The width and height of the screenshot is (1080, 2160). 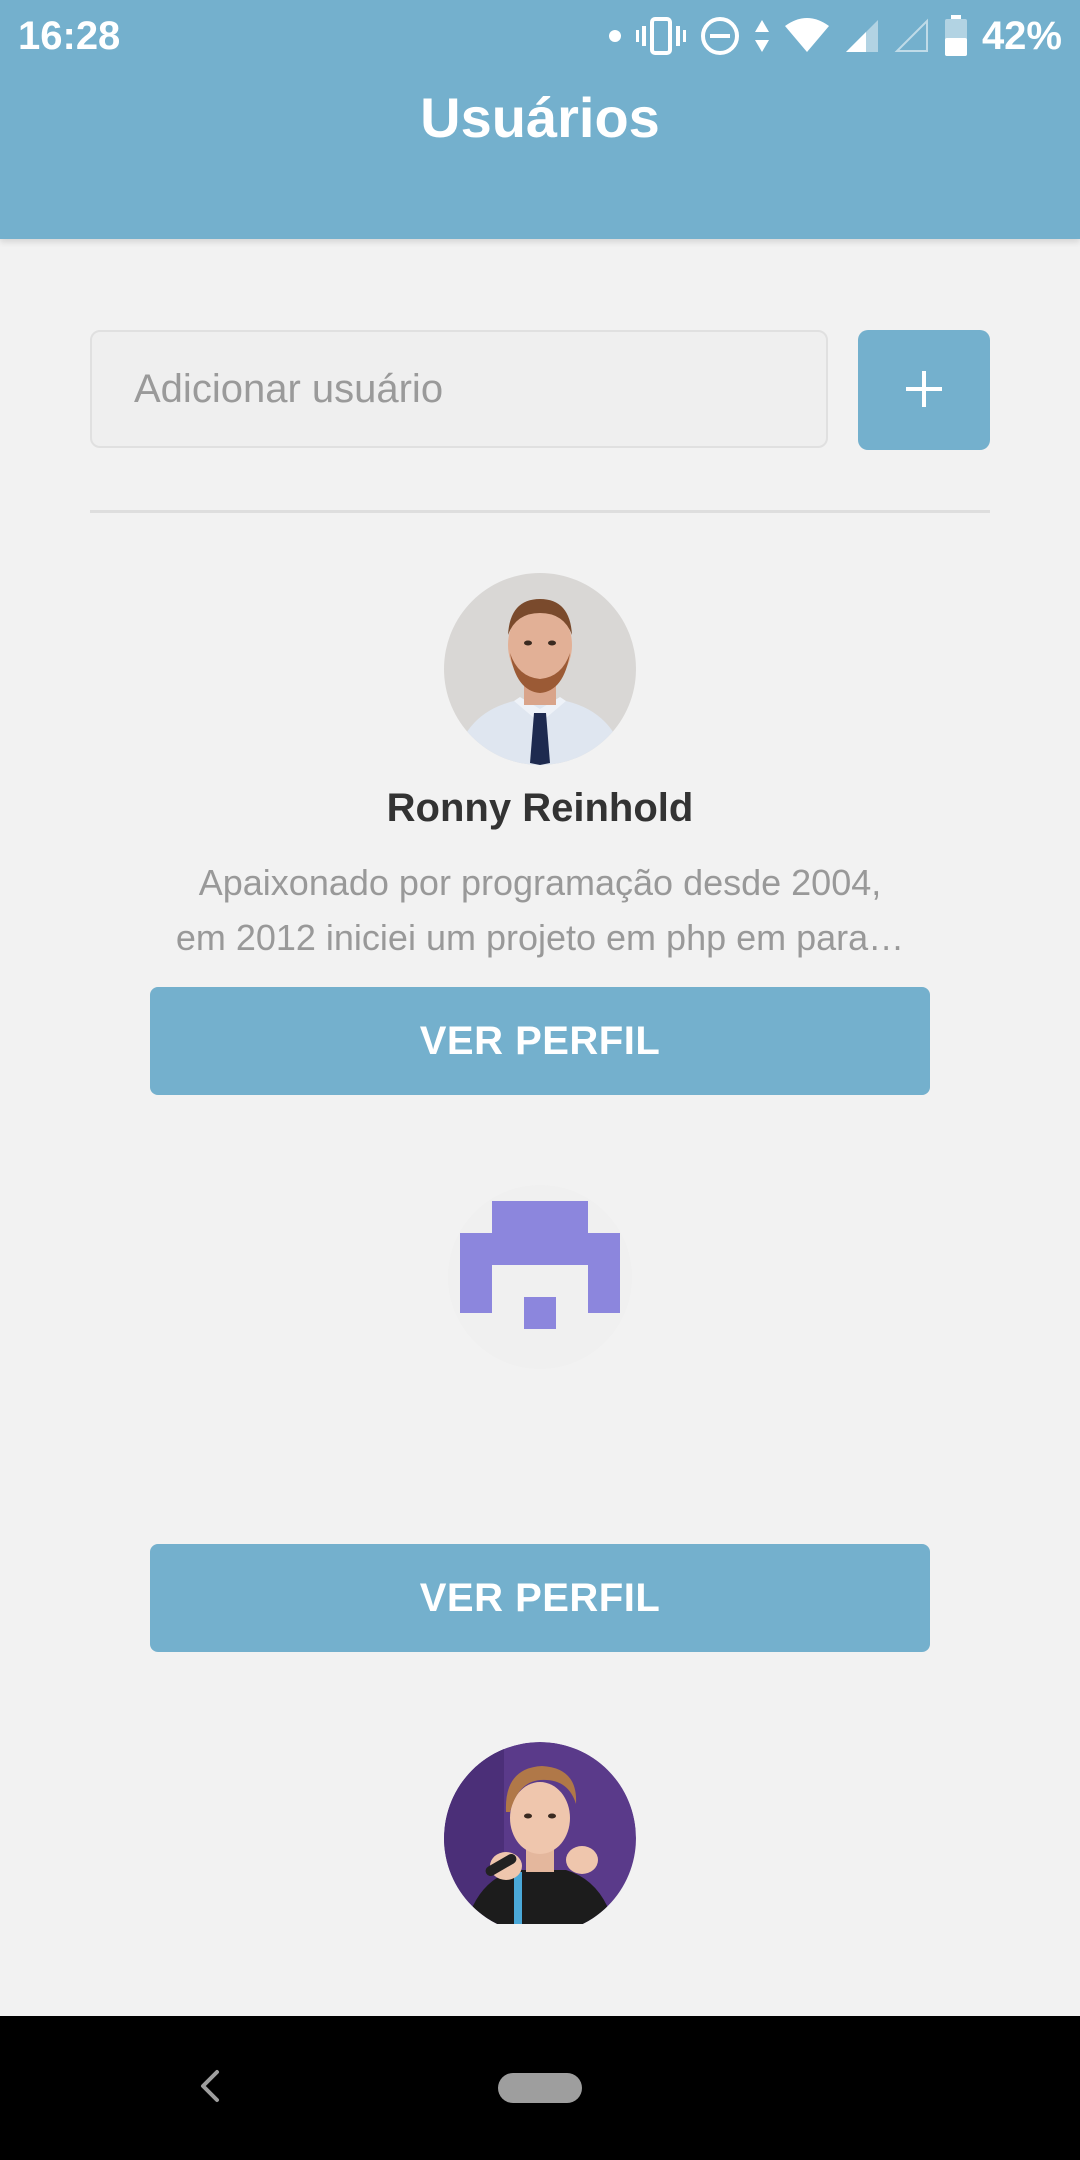 What do you see at coordinates (912, 36) in the screenshot?
I see `cell-signal-empty-icon` at bounding box center [912, 36].